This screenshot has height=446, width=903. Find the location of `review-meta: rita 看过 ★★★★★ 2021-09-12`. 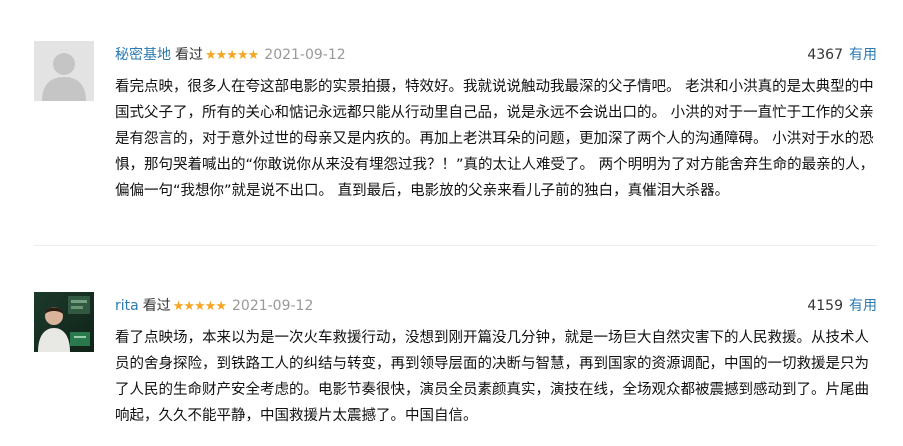

review-meta: rita 看过 ★★★★★ 2021-09-12 is located at coordinates (214, 306).